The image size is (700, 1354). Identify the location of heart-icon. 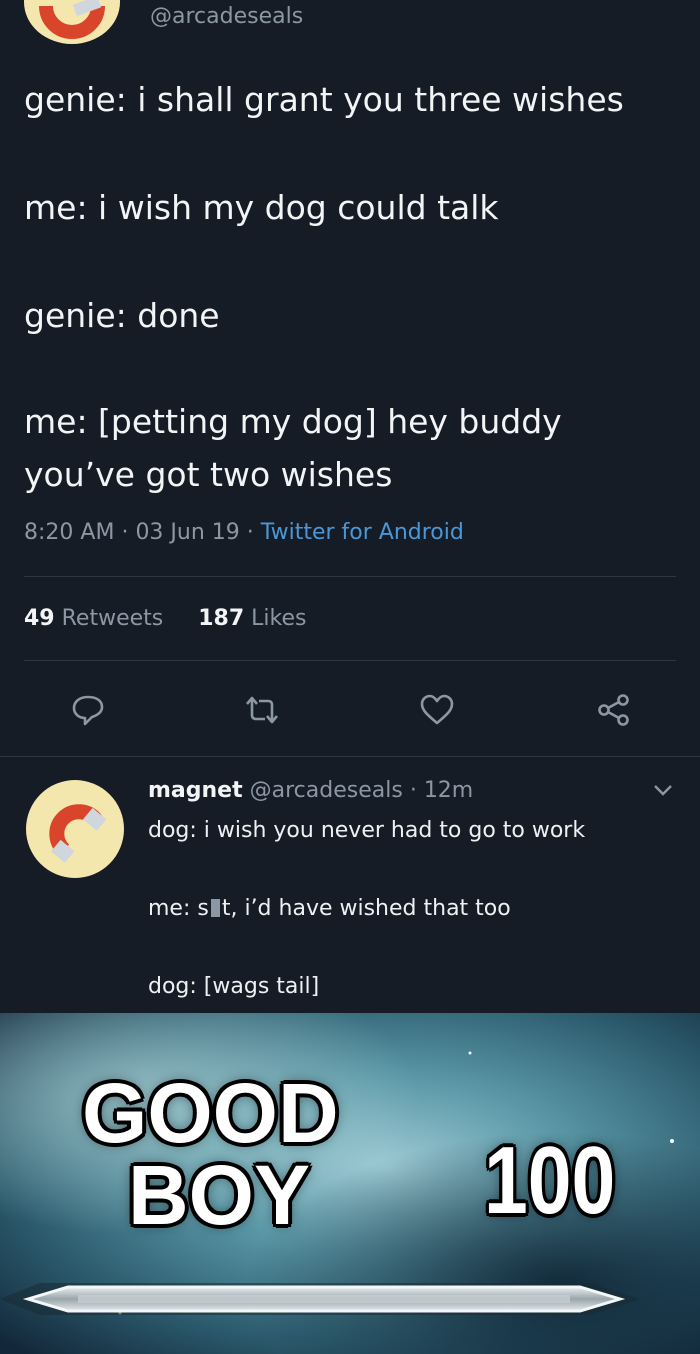
(437, 709).